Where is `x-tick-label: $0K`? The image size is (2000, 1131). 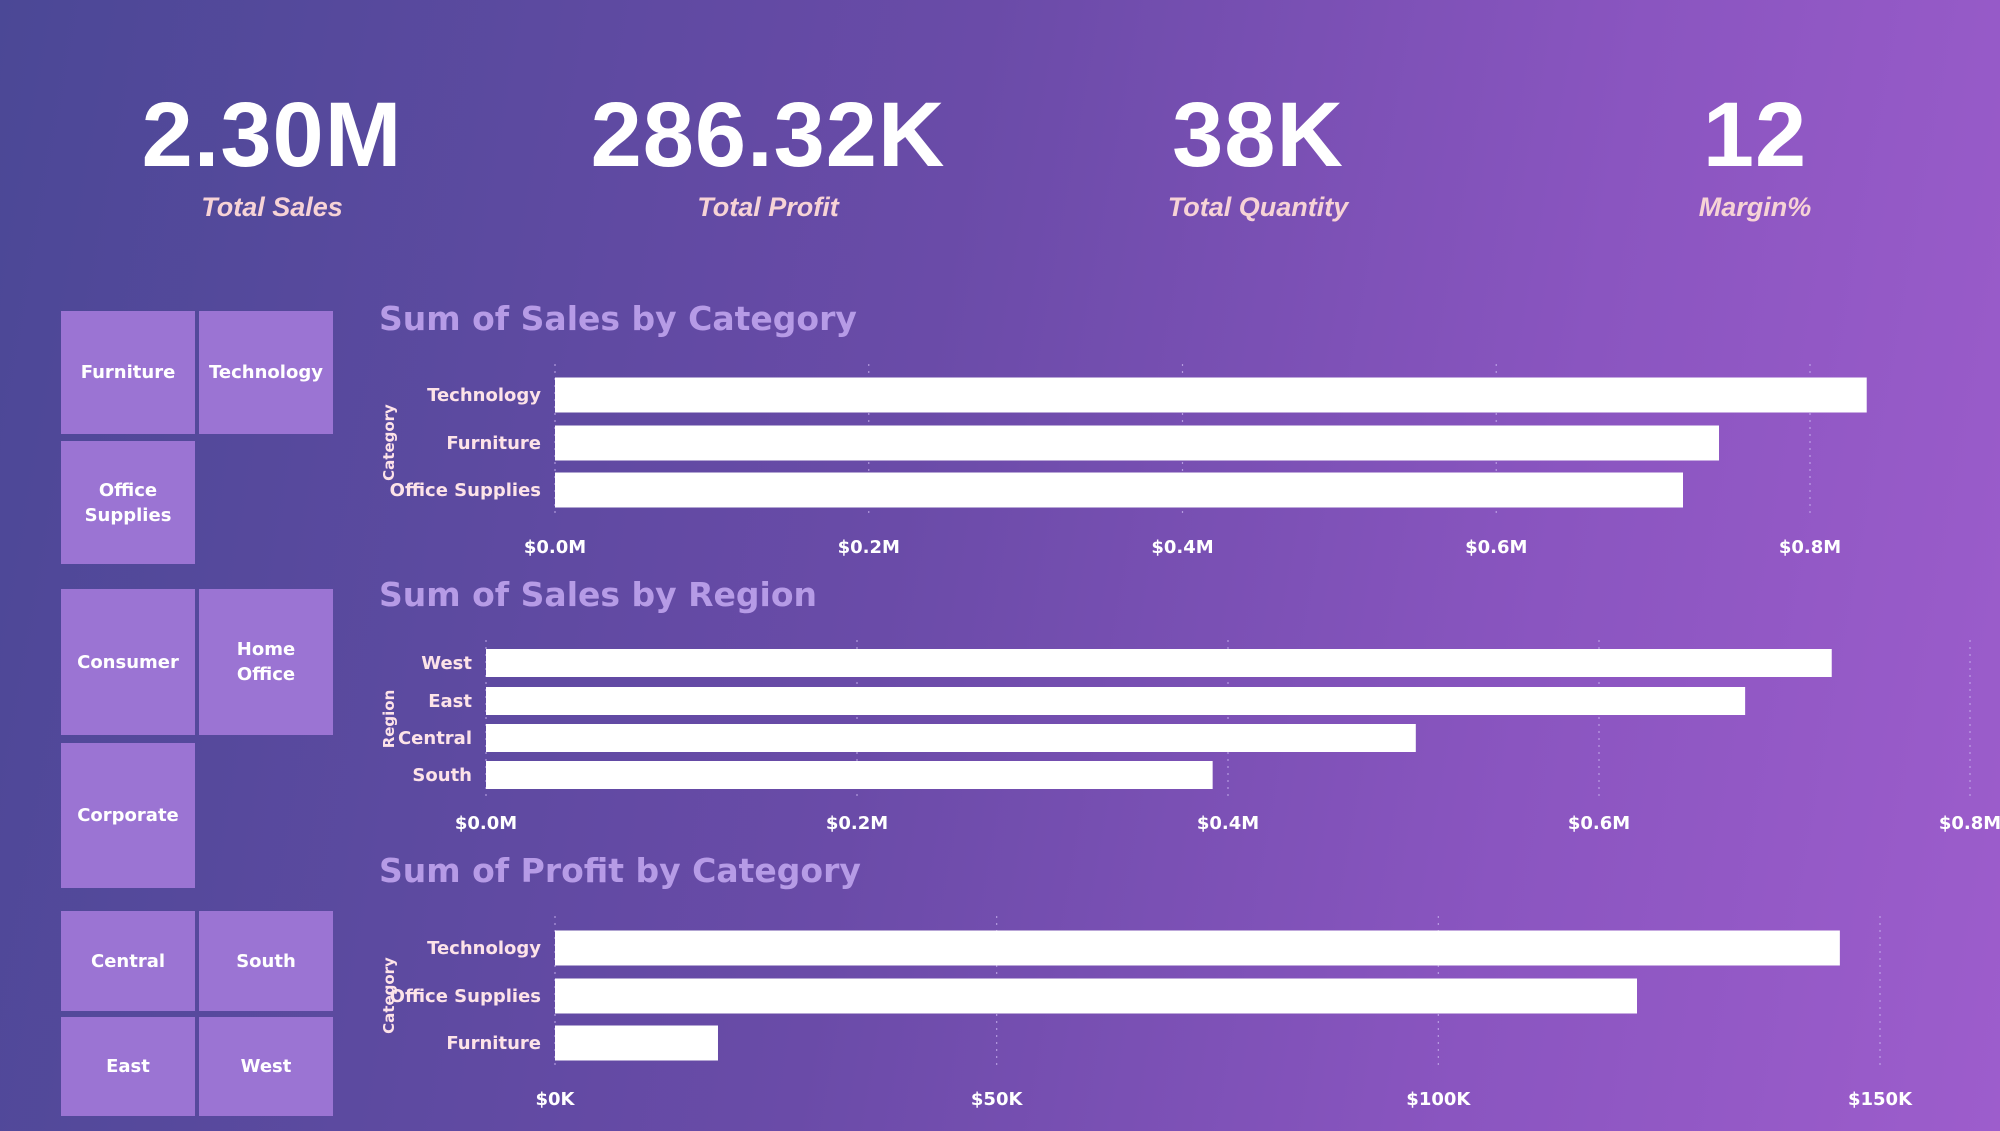
x-tick-label: $0K is located at coordinates (556, 1099).